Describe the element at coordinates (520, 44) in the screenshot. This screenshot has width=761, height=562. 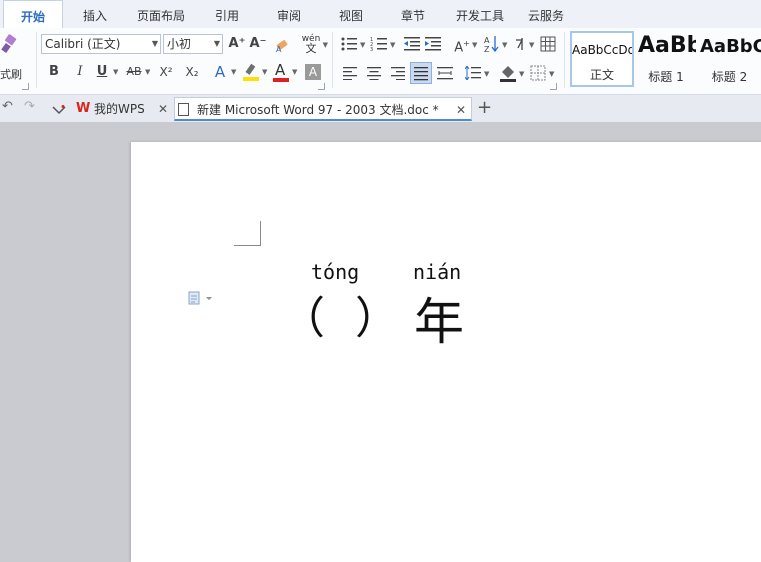
I see `paragraph-mark-icon` at that location.